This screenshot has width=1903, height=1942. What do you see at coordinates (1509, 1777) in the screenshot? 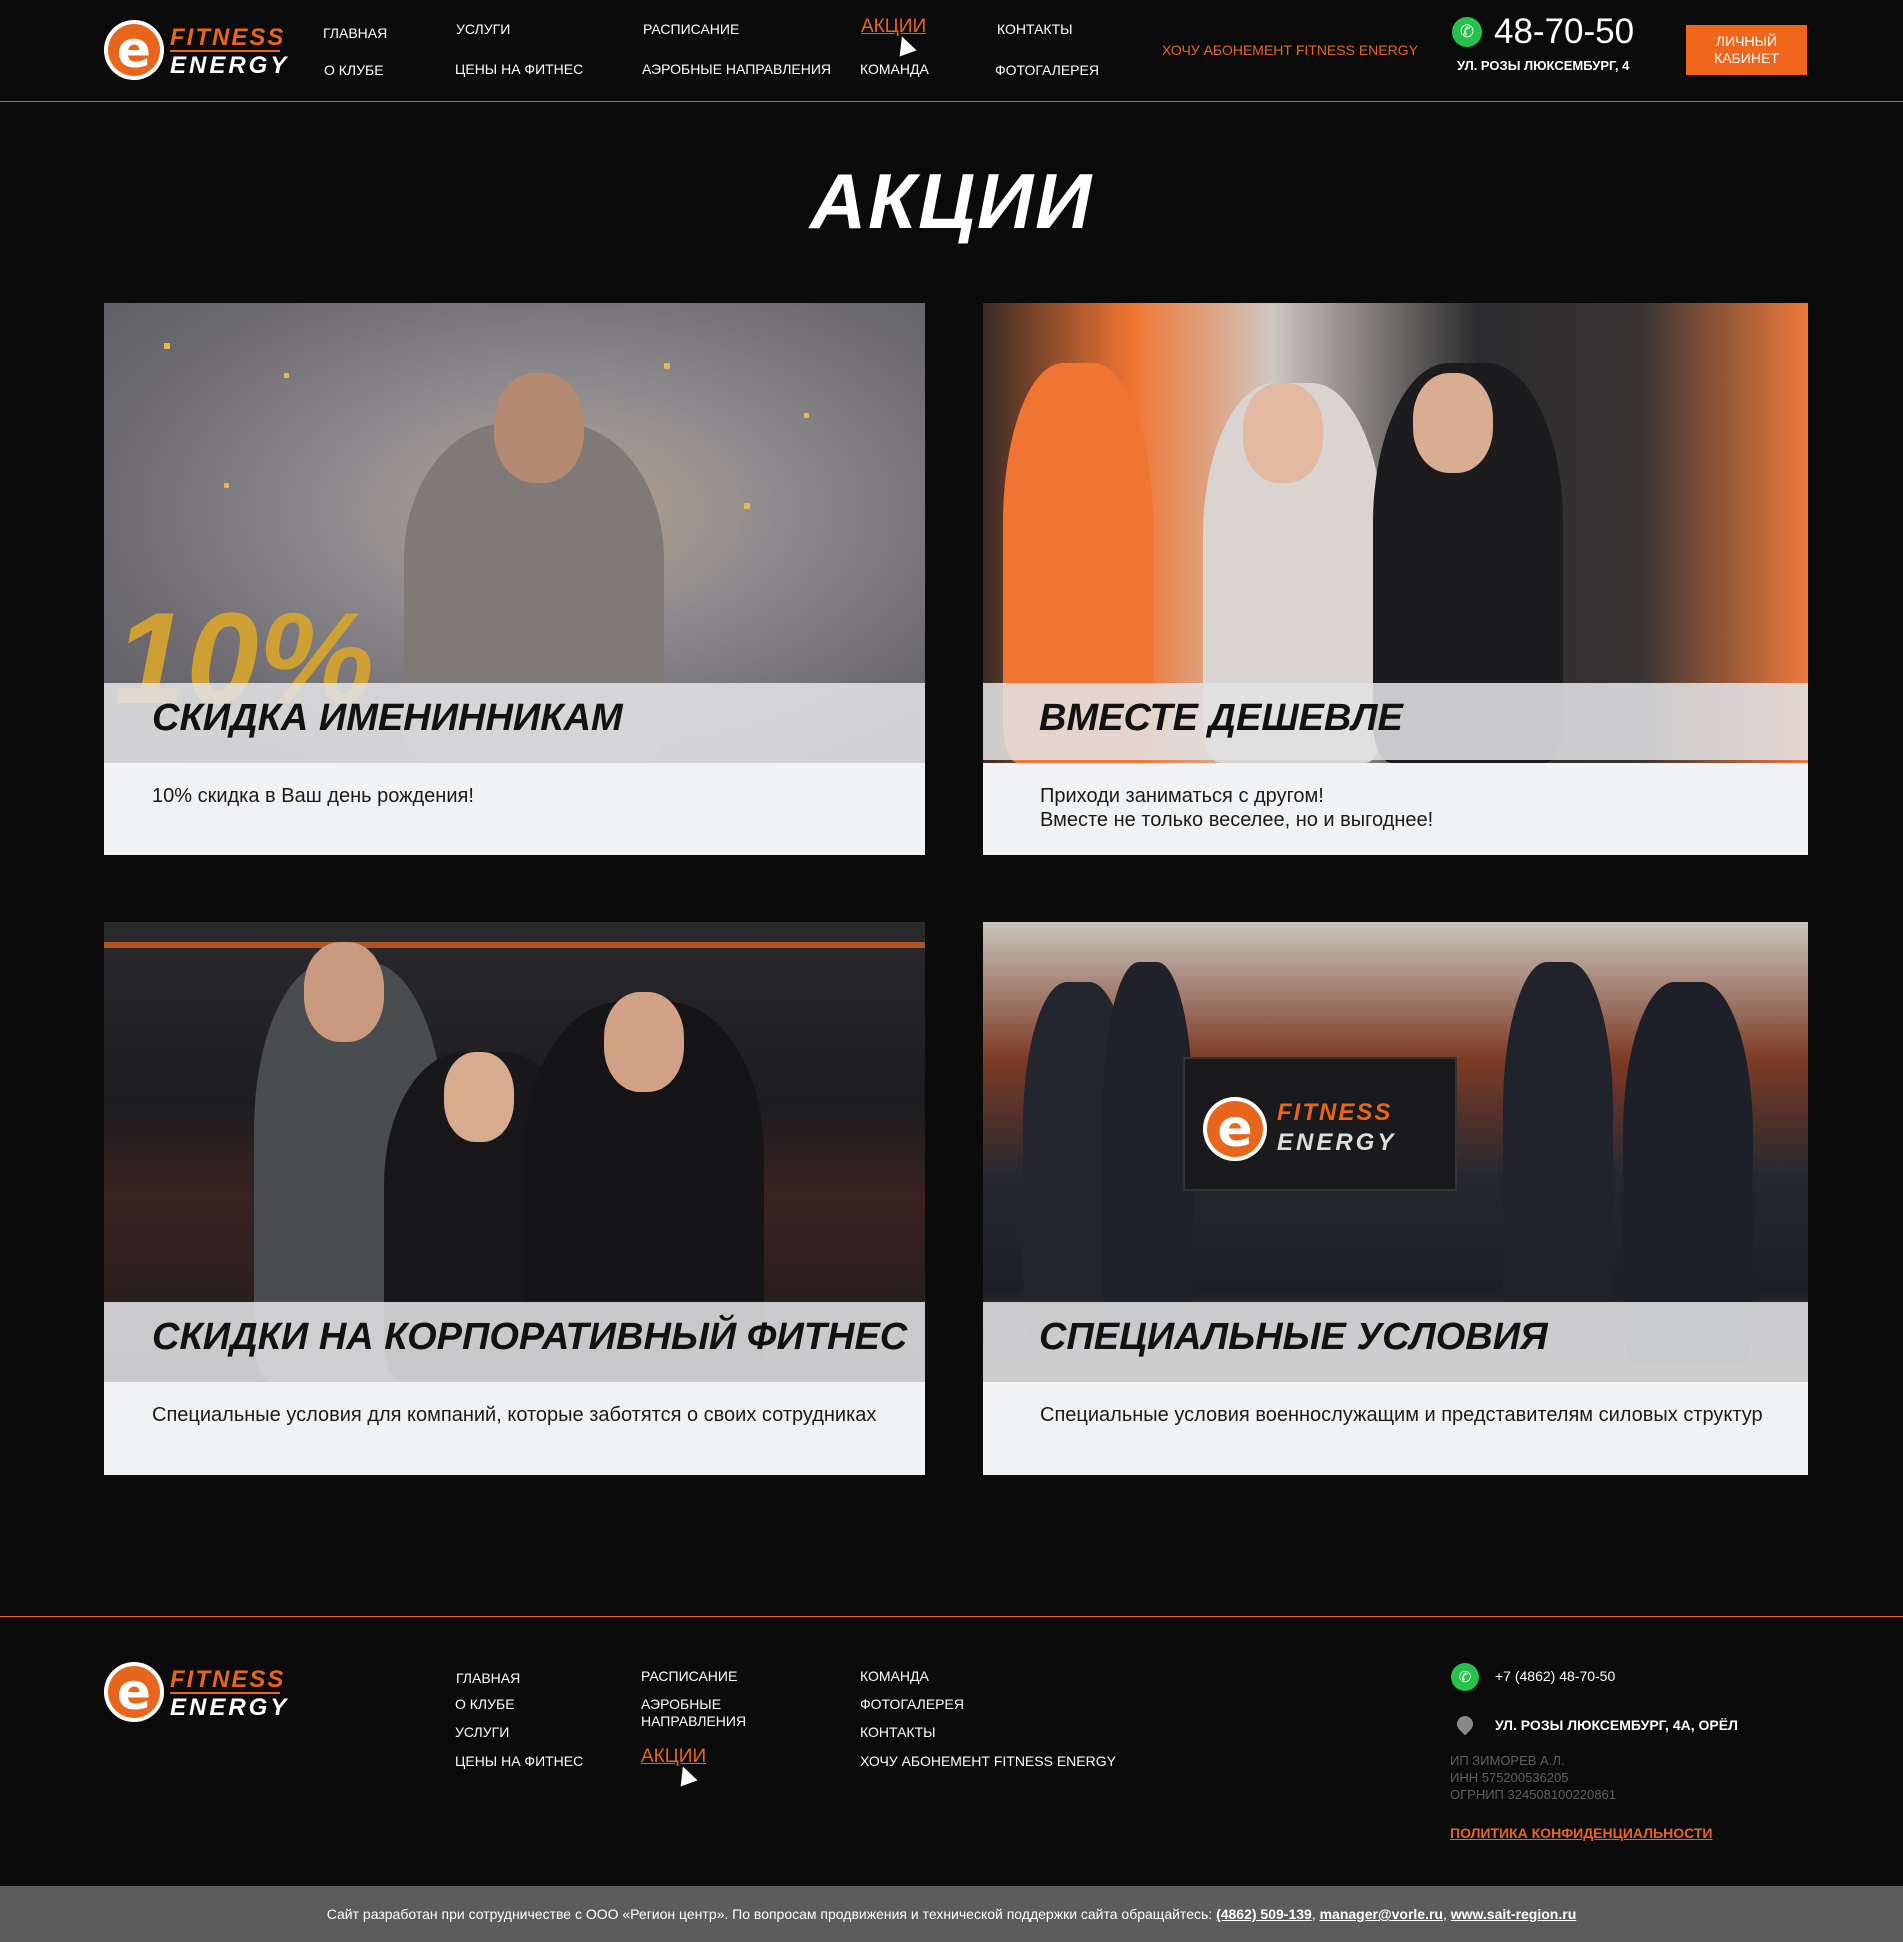
I see `legal-inn: ИНН 575200536205` at bounding box center [1509, 1777].